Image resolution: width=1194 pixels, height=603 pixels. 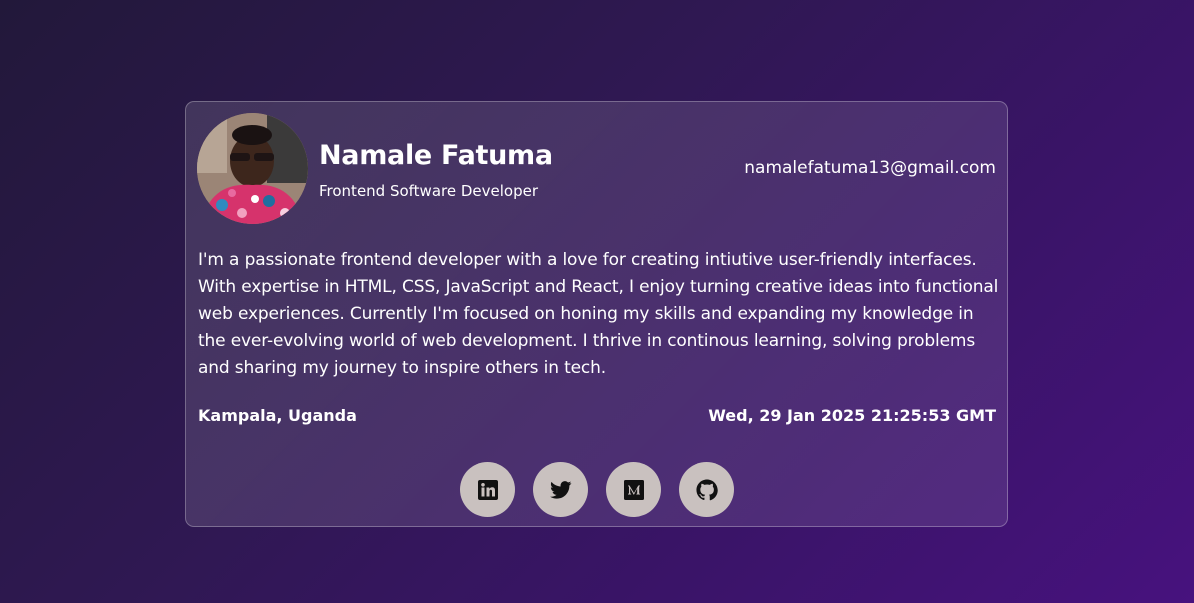 I want to click on profile-location: Kampala, Uganda, so click(x=277, y=415).